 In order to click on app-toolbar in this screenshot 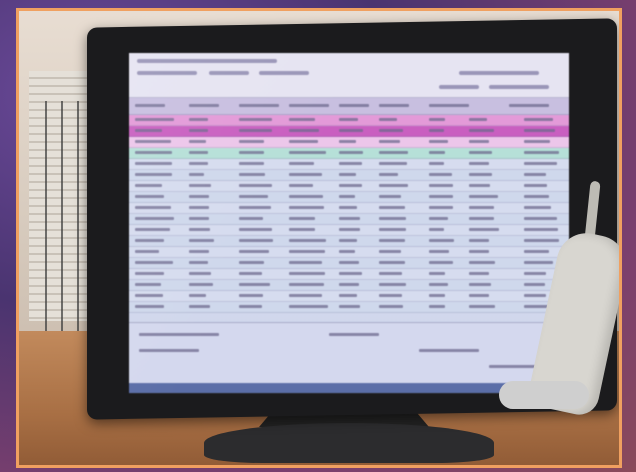, I will do `click(349, 75)`.